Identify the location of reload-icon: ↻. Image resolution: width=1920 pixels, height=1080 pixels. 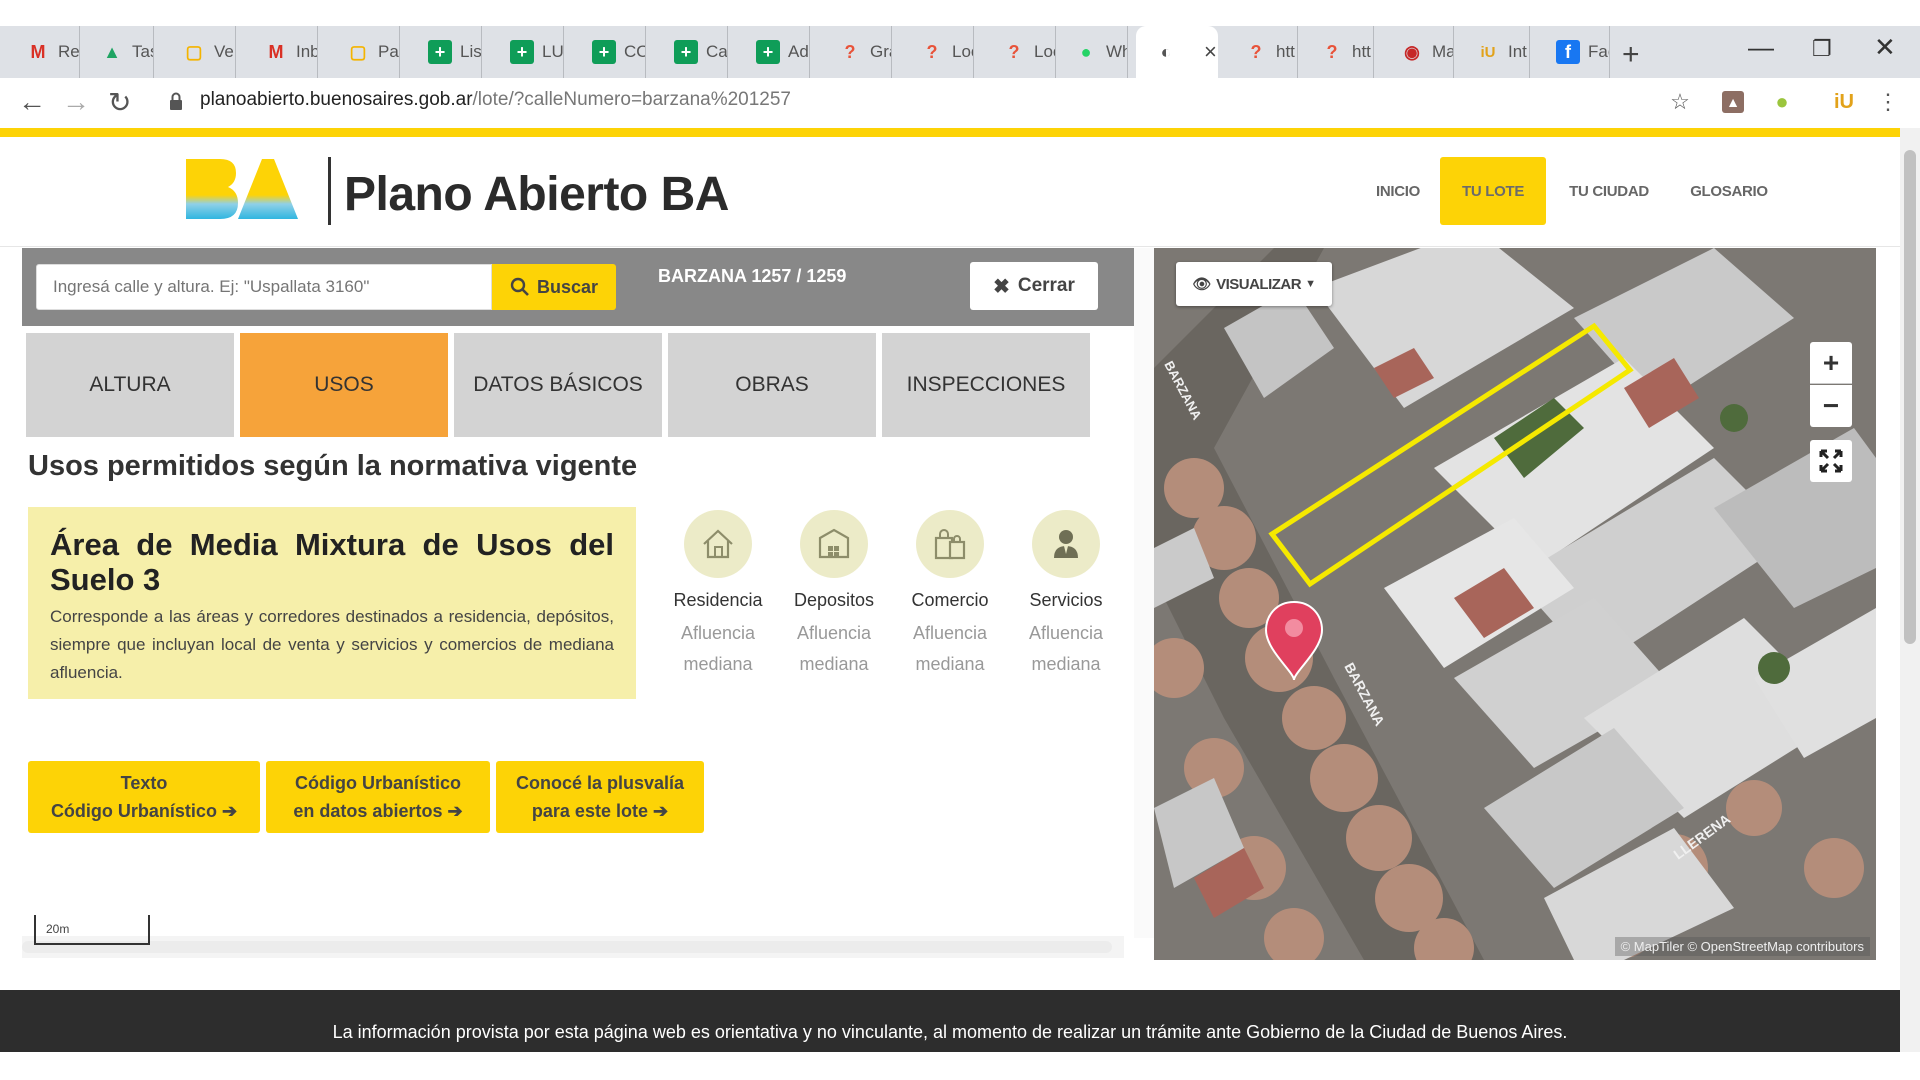
(119, 102).